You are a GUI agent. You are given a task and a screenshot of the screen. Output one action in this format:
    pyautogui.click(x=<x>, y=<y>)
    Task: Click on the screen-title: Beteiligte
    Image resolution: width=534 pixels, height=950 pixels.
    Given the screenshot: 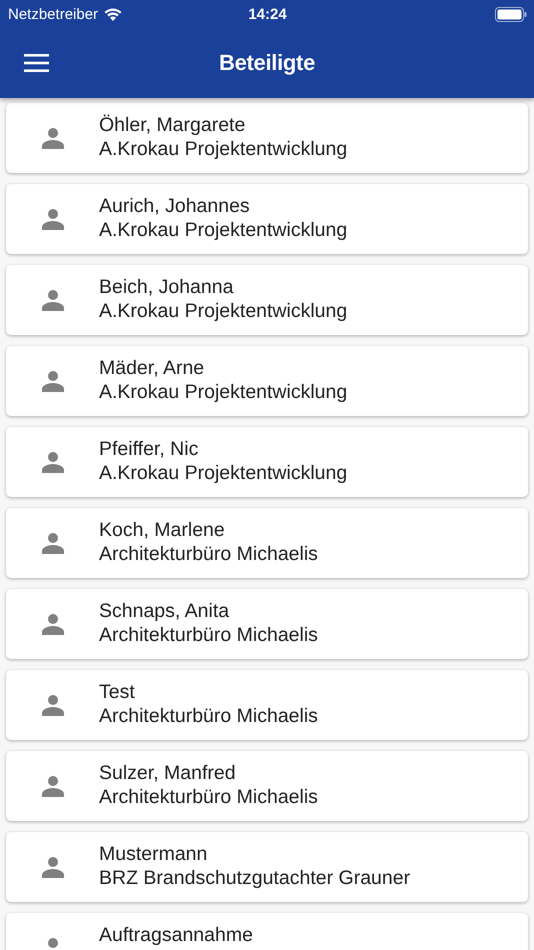 What is the action you would take?
    pyautogui.click(x=267, y=63)
    